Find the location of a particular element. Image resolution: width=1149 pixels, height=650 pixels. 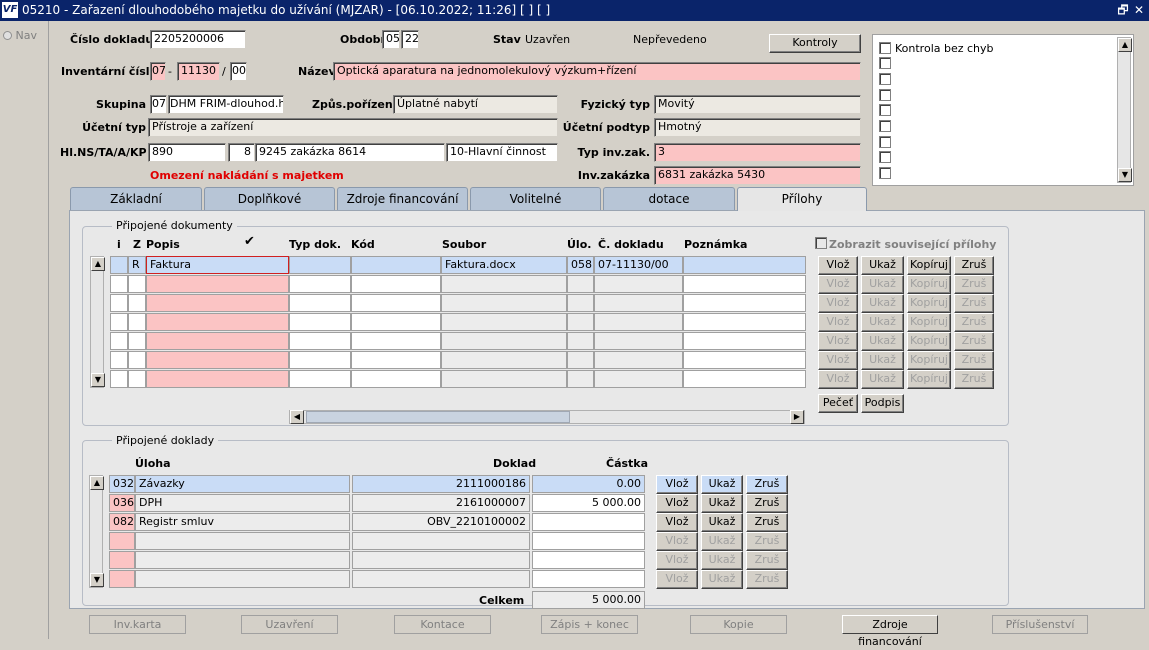

restore-icon: 🗗 is located at coordinates (1123, 10).